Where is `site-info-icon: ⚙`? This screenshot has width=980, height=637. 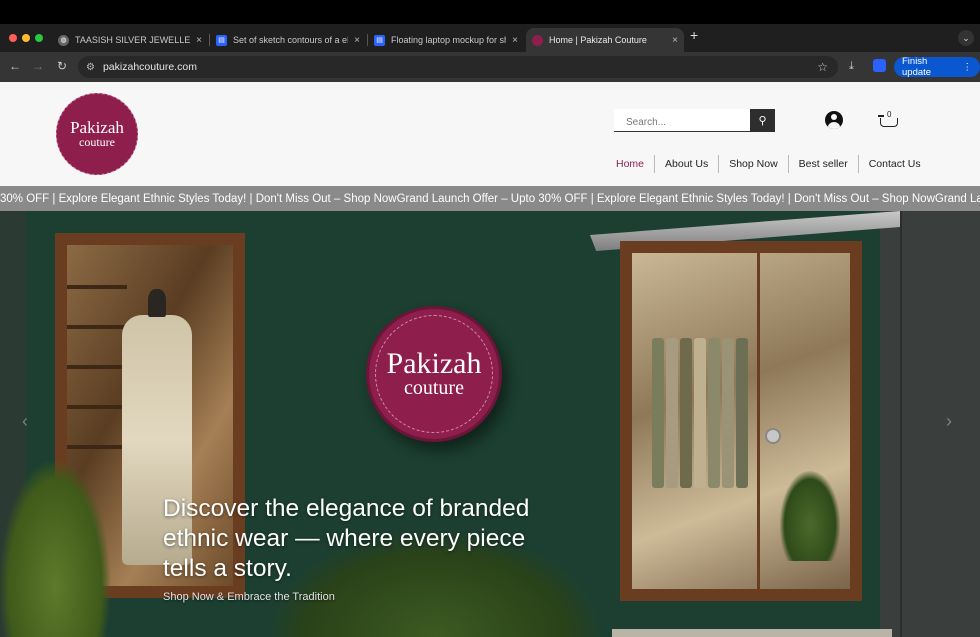
site-info-icon: ⚙ is located at coordinates (90, 67).